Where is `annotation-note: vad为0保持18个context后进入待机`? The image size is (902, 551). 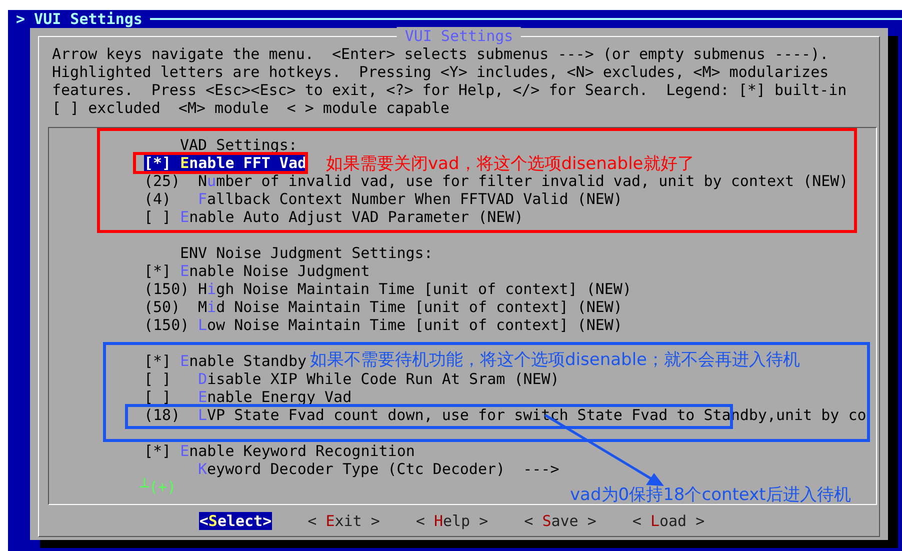 annotation-note: vad为0保持18个context后进入待机 is located at coordinates (710, 495).